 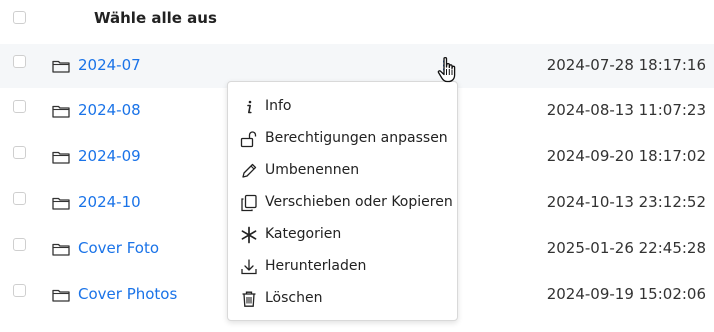 I want to click on modified-timestamp: 2024-10-13 23:12:52, so click(x=626, y=202).